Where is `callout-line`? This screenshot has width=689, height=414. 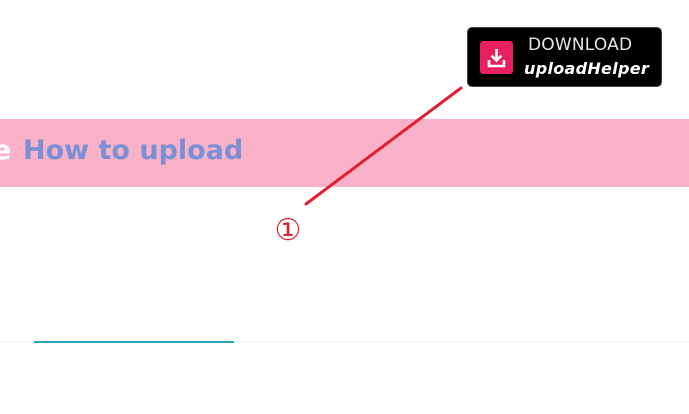 callout-line is located at coordinates (383, 146).